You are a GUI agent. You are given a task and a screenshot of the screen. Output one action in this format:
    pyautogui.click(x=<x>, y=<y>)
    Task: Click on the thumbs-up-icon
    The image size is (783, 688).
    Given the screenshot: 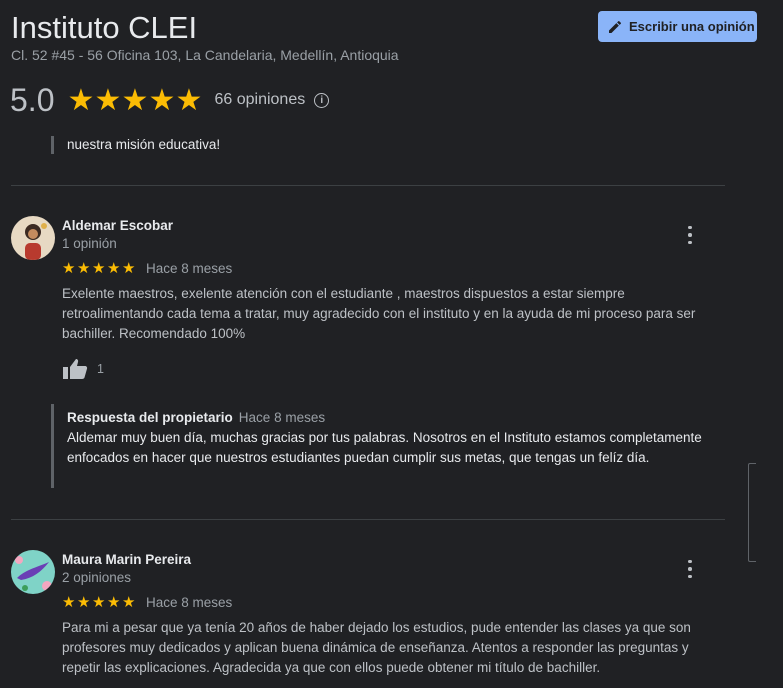 What is the action you would take?
    pyautogui.click(x=75, y=369)
    